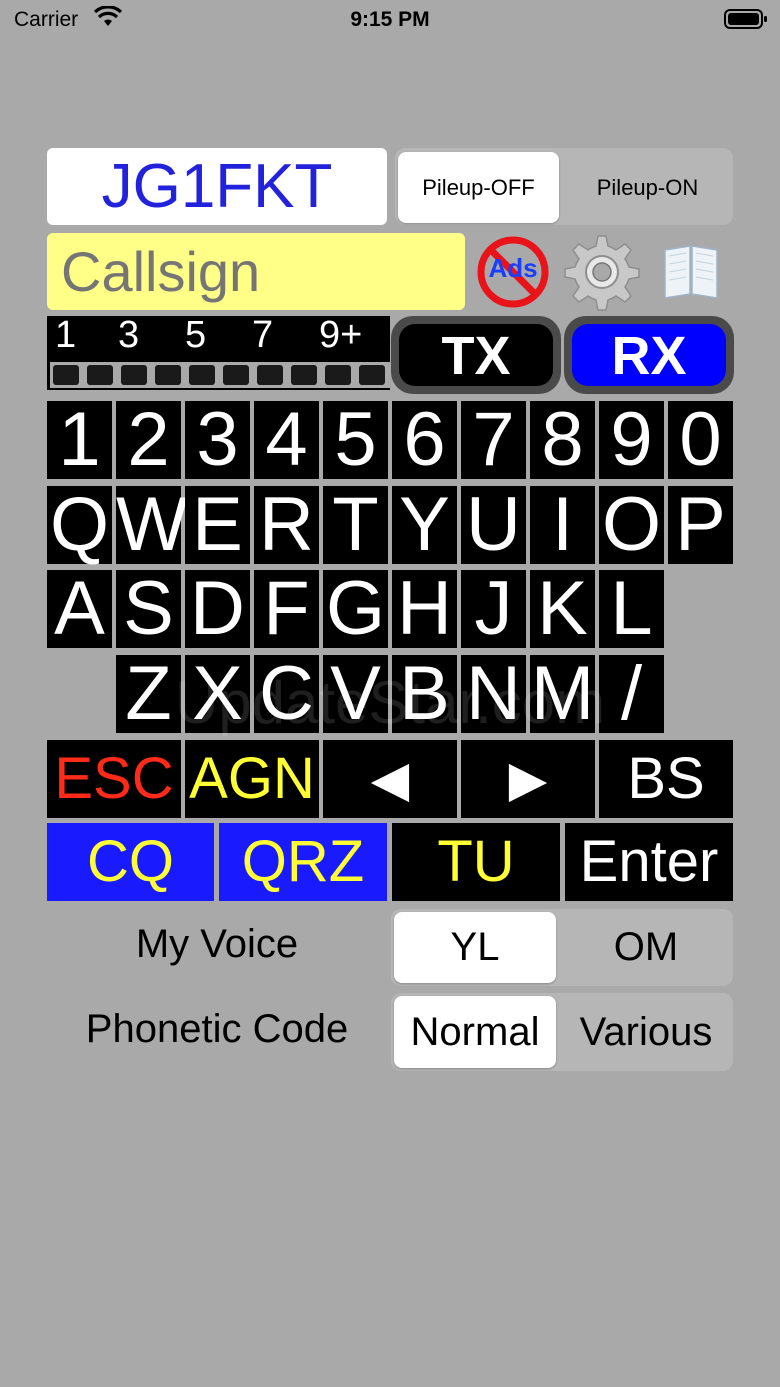  Describe the element at coordinates (424, 525) in the screenshot. I see `key-y: Y` at that location.